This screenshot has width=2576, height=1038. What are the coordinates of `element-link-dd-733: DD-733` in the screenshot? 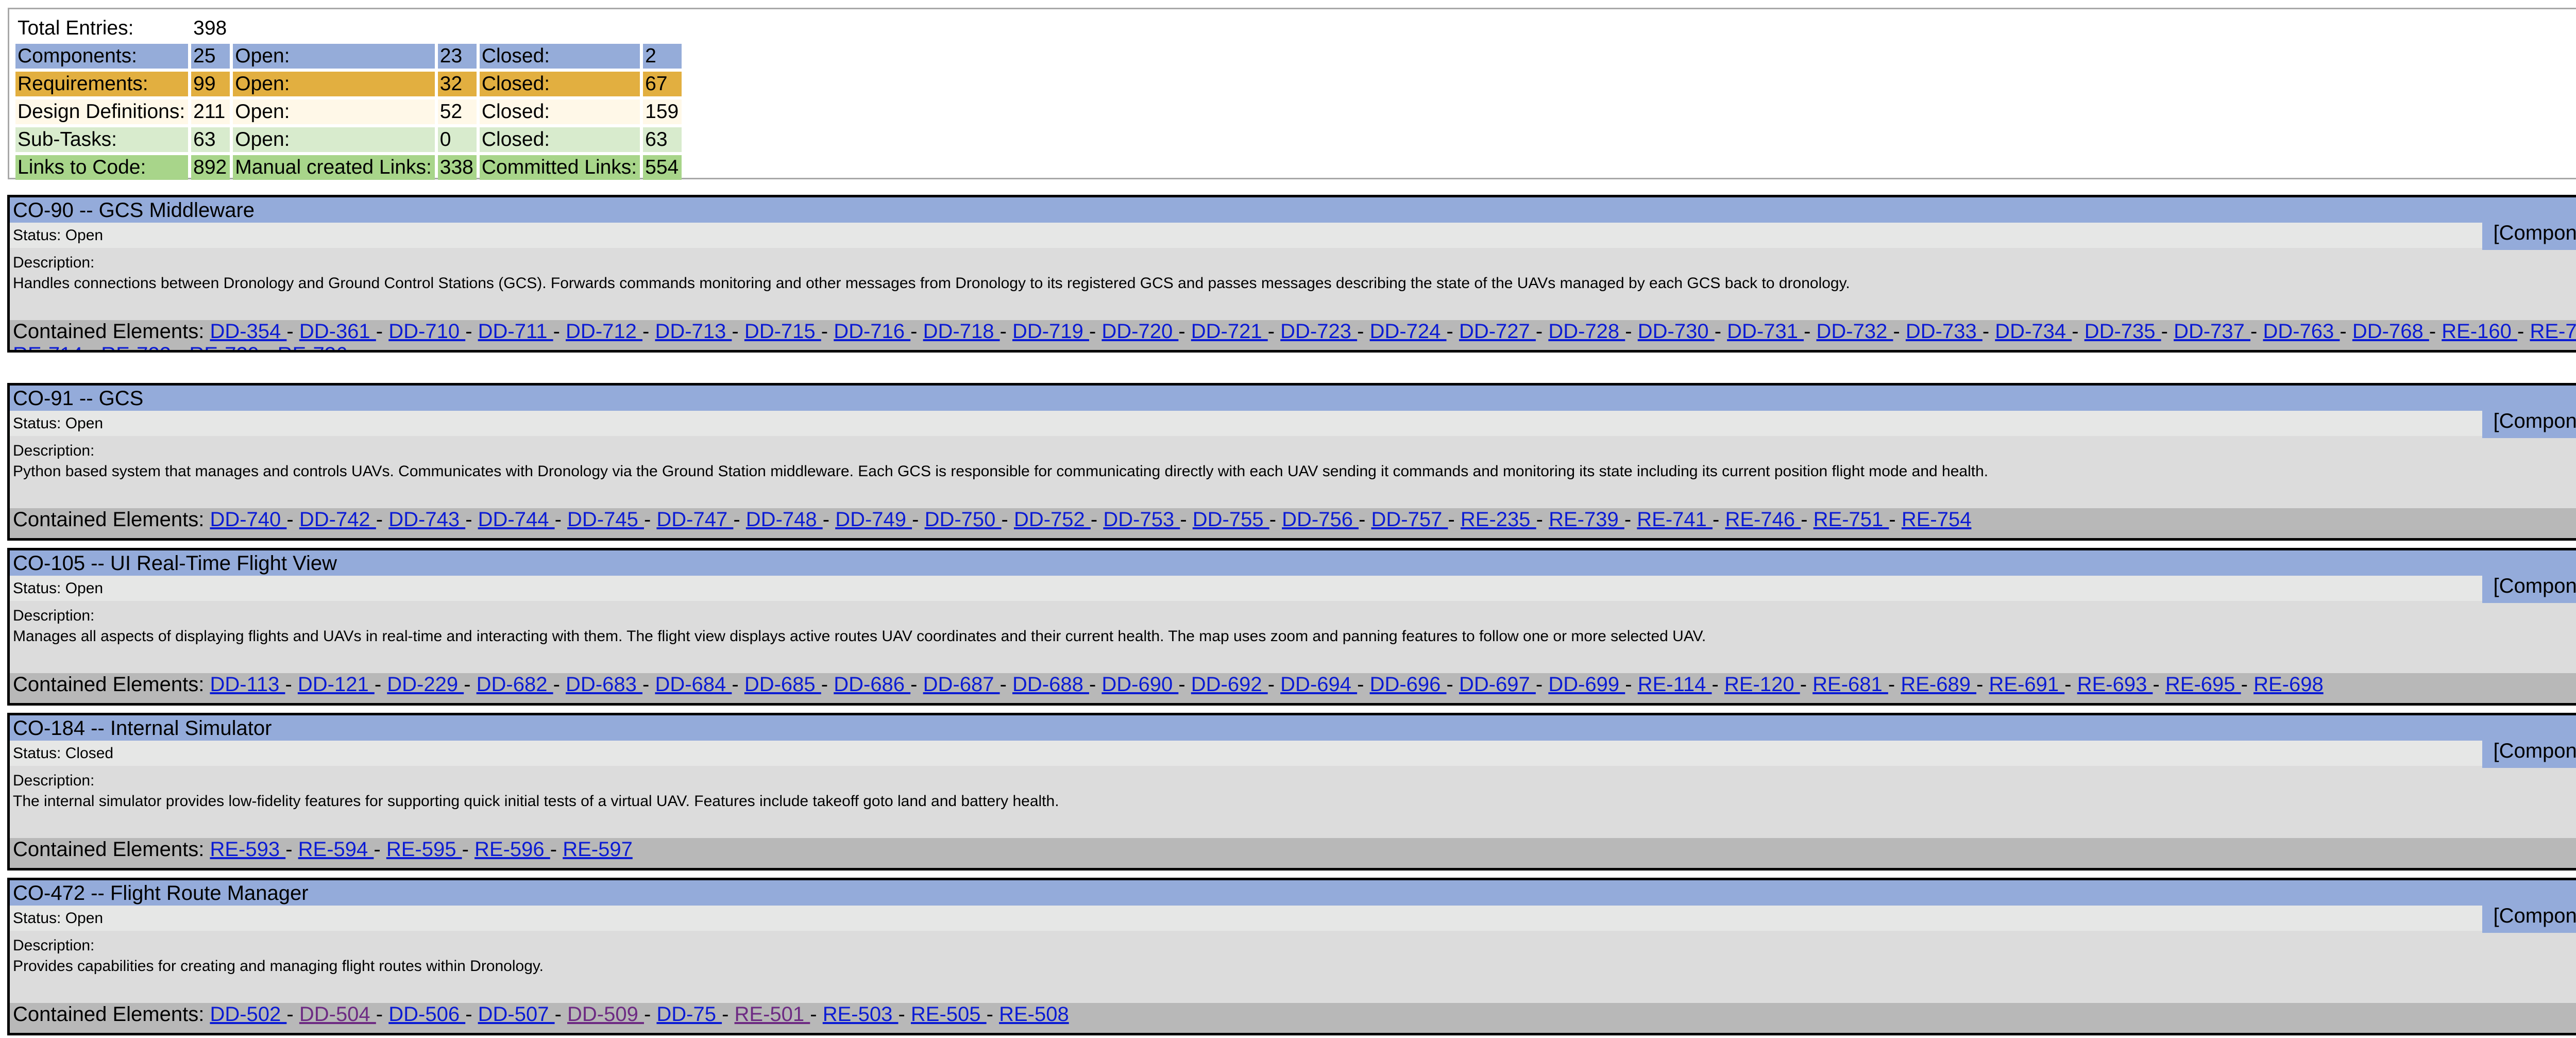 It's located at (1944, 331).